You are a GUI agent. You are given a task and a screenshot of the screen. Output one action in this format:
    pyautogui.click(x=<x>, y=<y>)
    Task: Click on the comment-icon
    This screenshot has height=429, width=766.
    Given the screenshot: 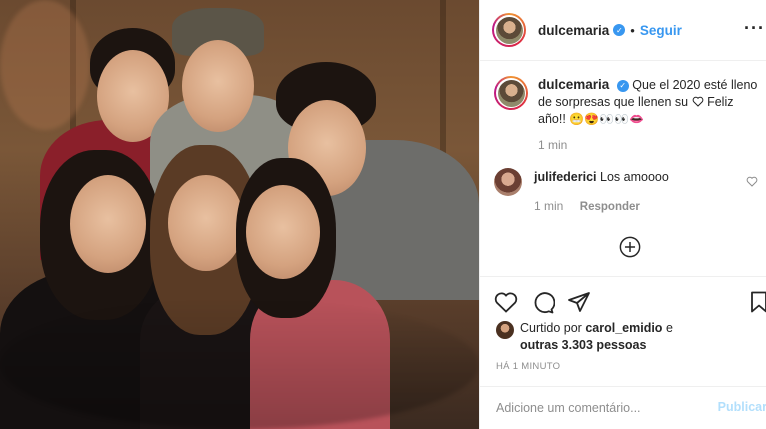 What is the action you would take?
    pyautogui.click(x=543, y=303)
    